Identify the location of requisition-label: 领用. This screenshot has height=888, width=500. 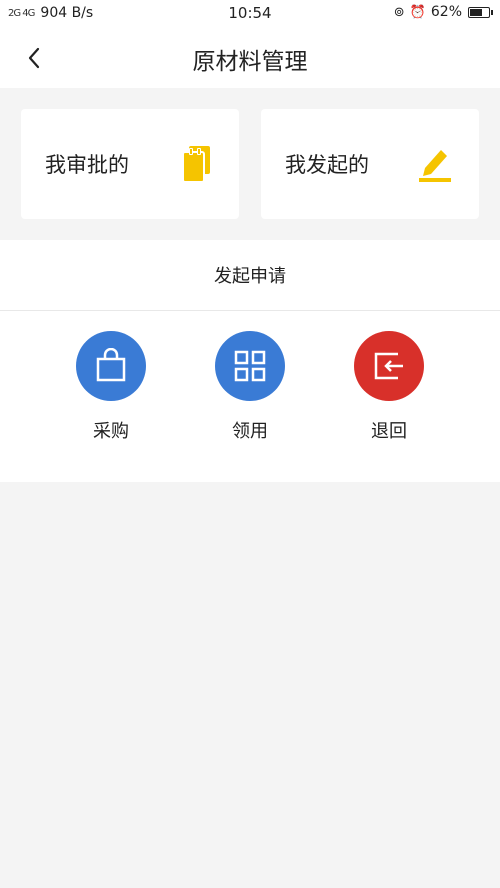
(250, 431).